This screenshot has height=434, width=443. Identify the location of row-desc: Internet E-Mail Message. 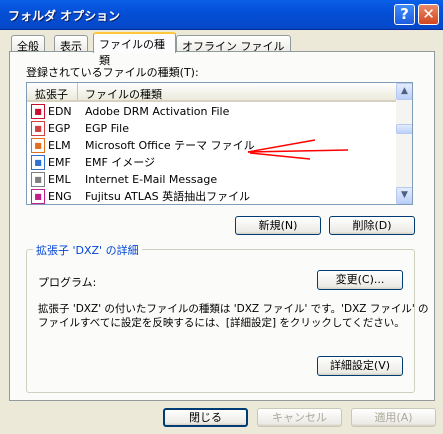
(151, 179).